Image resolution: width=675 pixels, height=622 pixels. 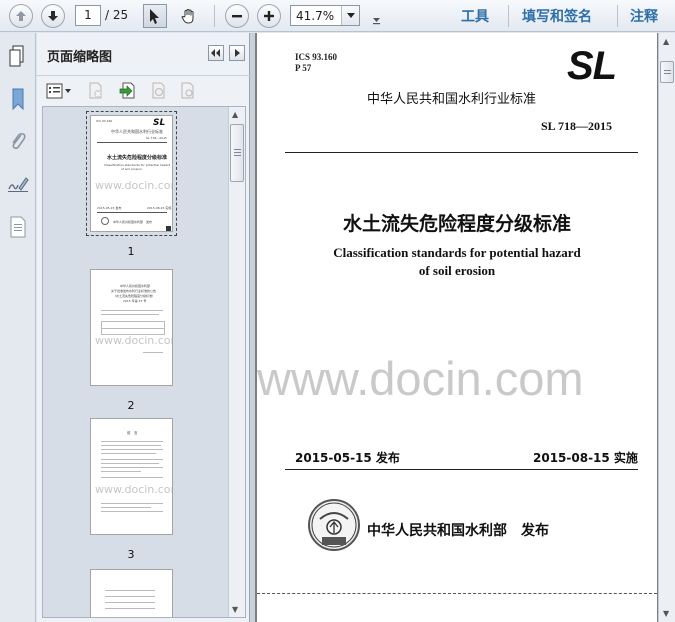 I want to click on main-toolbar: 1 / 25 41.7% 工具 填写和签名 注释, so click(x=337, y=16).